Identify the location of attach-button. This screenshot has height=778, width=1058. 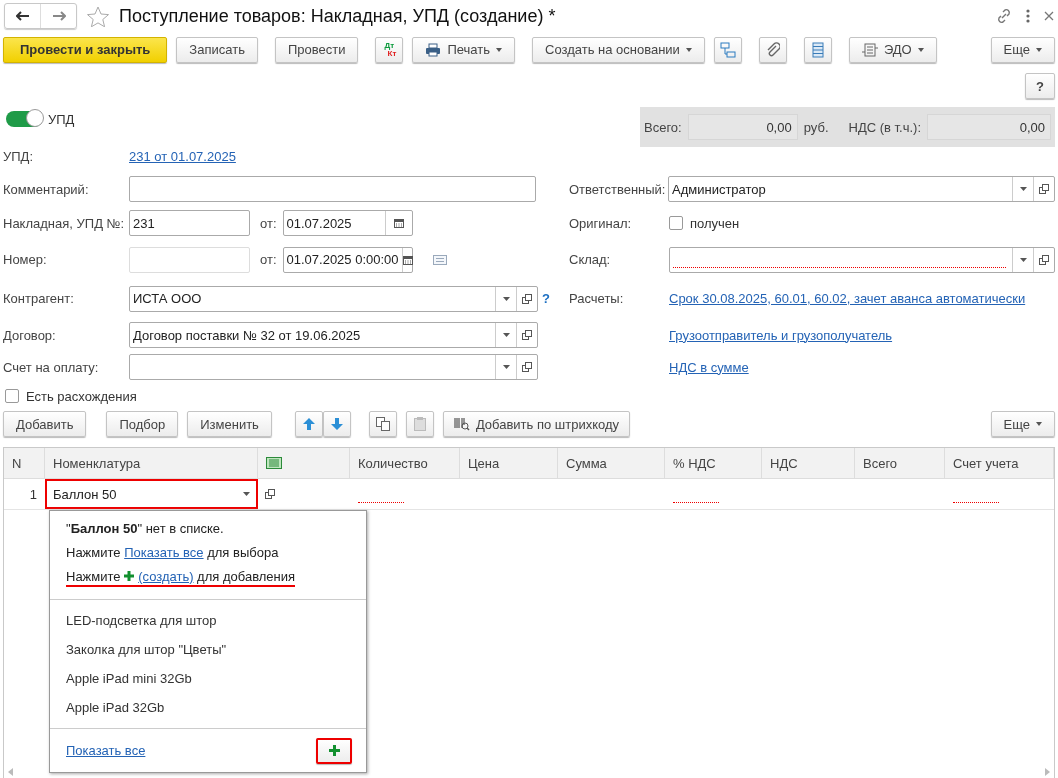
(772, 49).